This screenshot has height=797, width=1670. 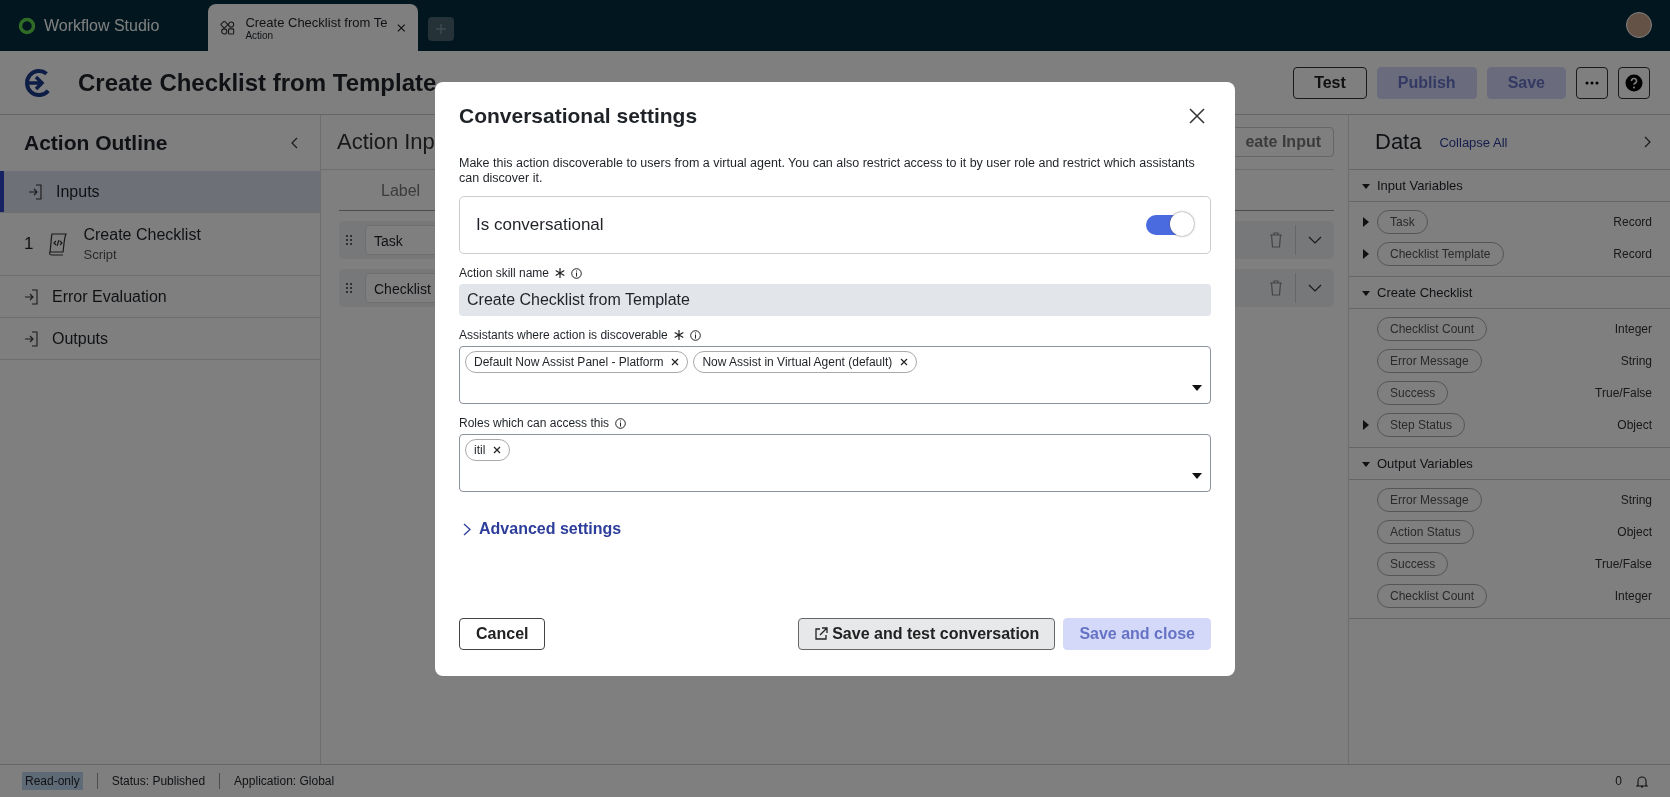 I want to click on header-button: Test, so click(x=1330, y=82).